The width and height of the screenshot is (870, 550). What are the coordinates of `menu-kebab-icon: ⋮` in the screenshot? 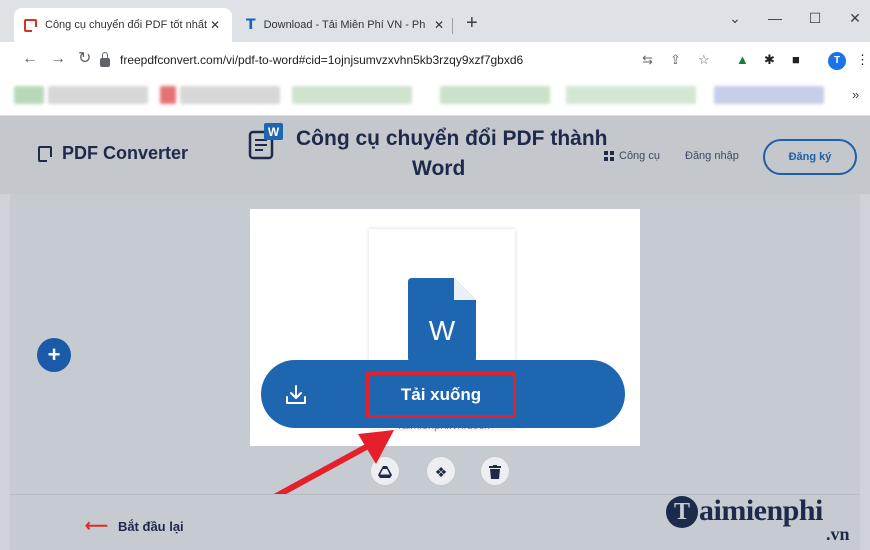 It's located at (862, 60).